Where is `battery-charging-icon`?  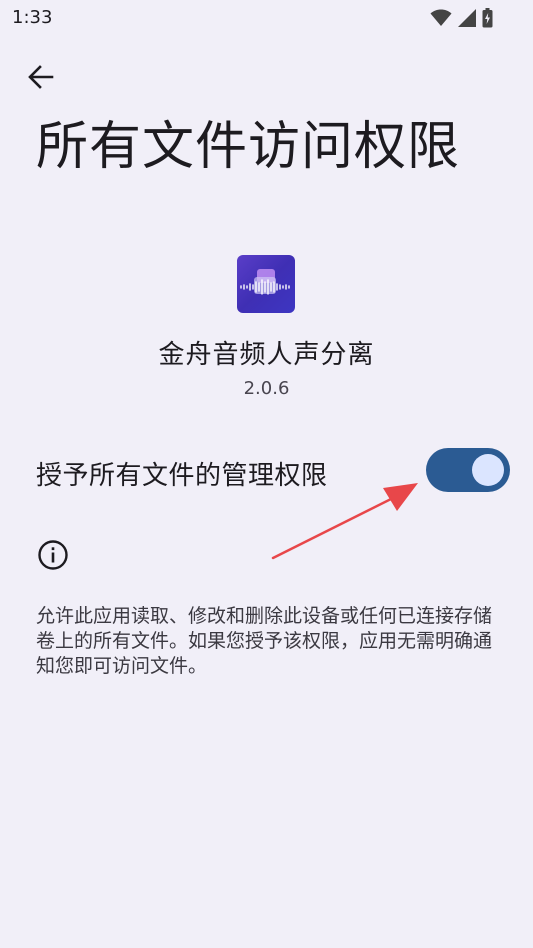
battery-charging-icon is located at coordinates (487, 18).